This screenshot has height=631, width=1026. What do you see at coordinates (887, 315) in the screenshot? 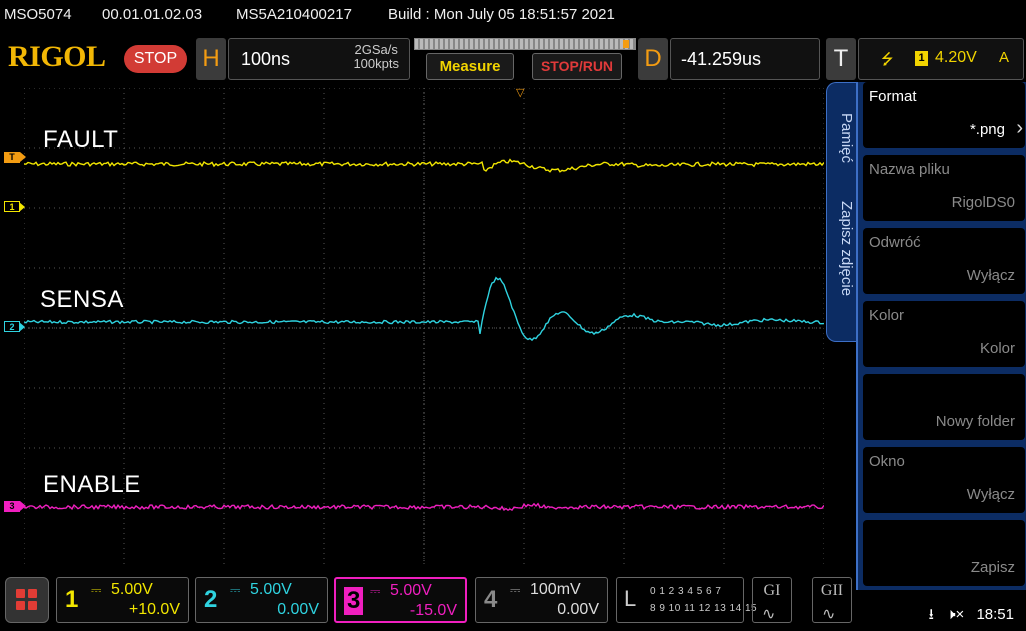
I see `menu-item-title: Kolor` at bounding box center [887, 315].